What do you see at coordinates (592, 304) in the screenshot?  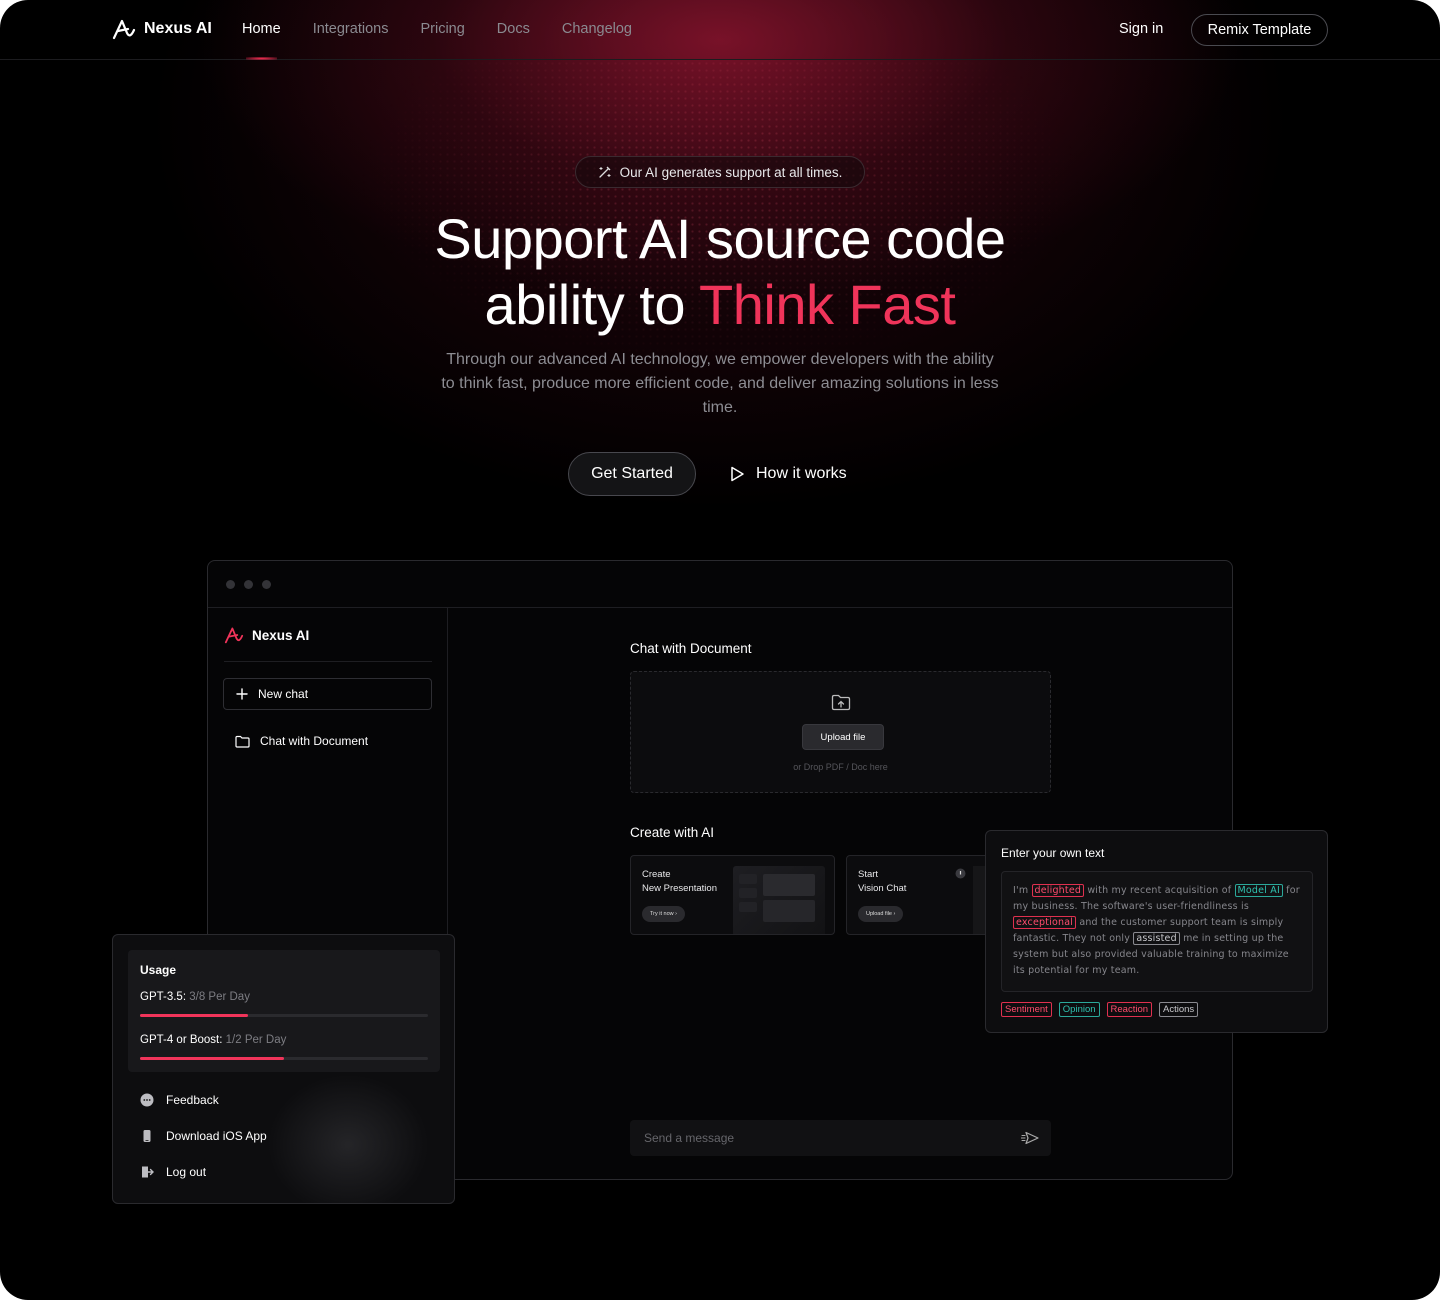 I see `headline-plain: ability to` at bounding box center [592, 304].